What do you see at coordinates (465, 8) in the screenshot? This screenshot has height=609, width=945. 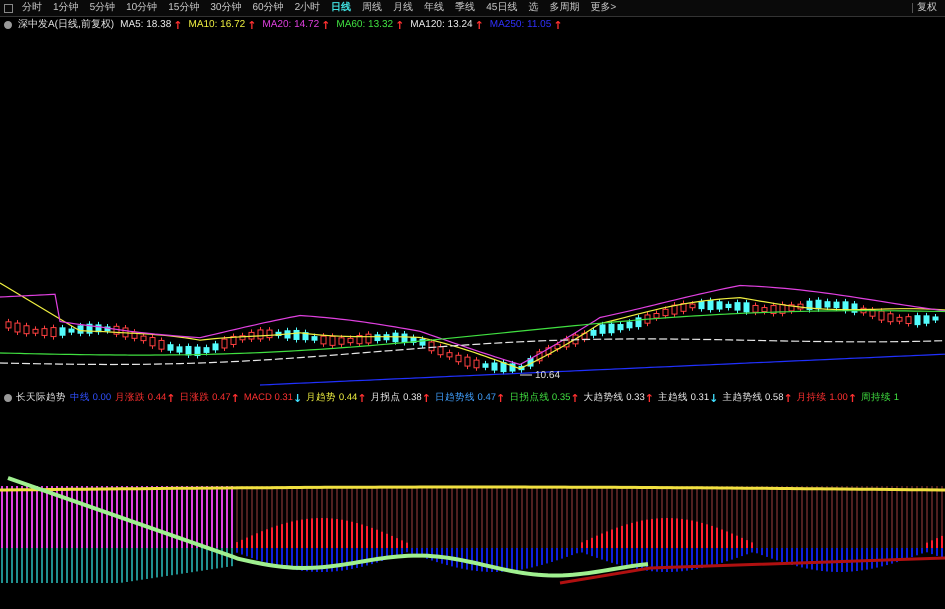 I see `period-tab: 季线` at bounding box center [465, 8].